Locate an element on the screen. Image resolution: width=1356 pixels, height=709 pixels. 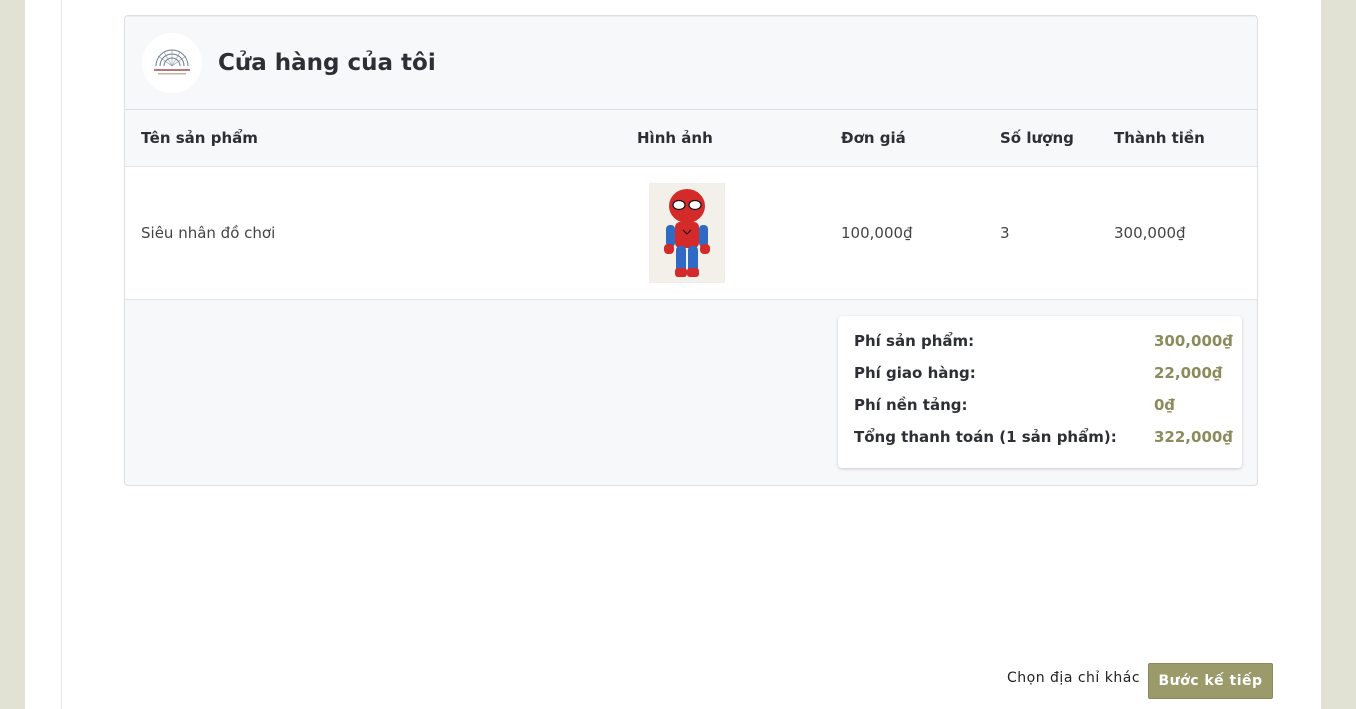
next-step-button: Bước kế tiếp is located at coordinates (1210, 681).